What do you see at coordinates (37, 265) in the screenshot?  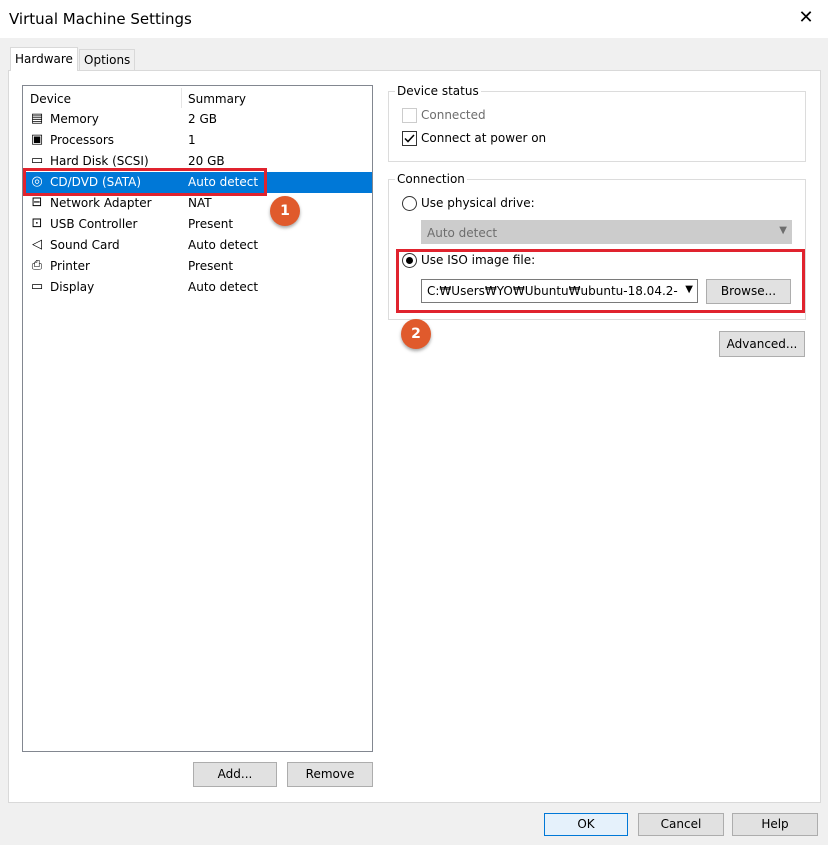 I see `printer-icon: ⎙` at bounding box center [37, 265].